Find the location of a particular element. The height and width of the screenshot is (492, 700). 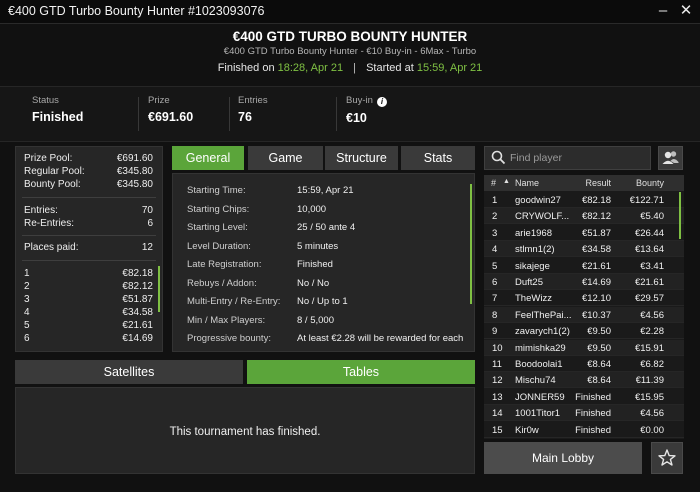

player-bounty: €26.44 is located at coordinates (649, 233).